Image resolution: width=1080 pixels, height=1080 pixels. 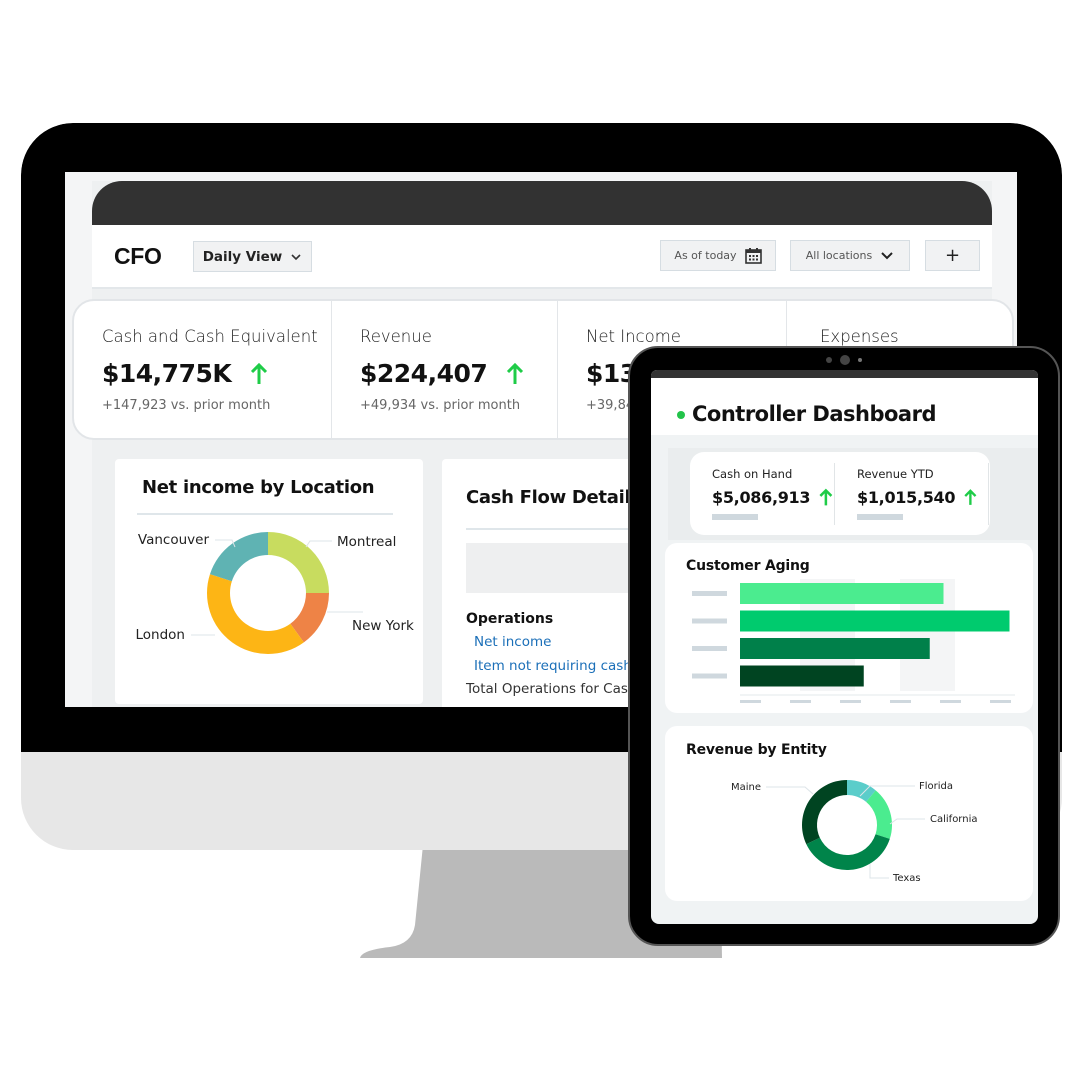 I want to click on donut-slice-california, so click(x=879, y=814).